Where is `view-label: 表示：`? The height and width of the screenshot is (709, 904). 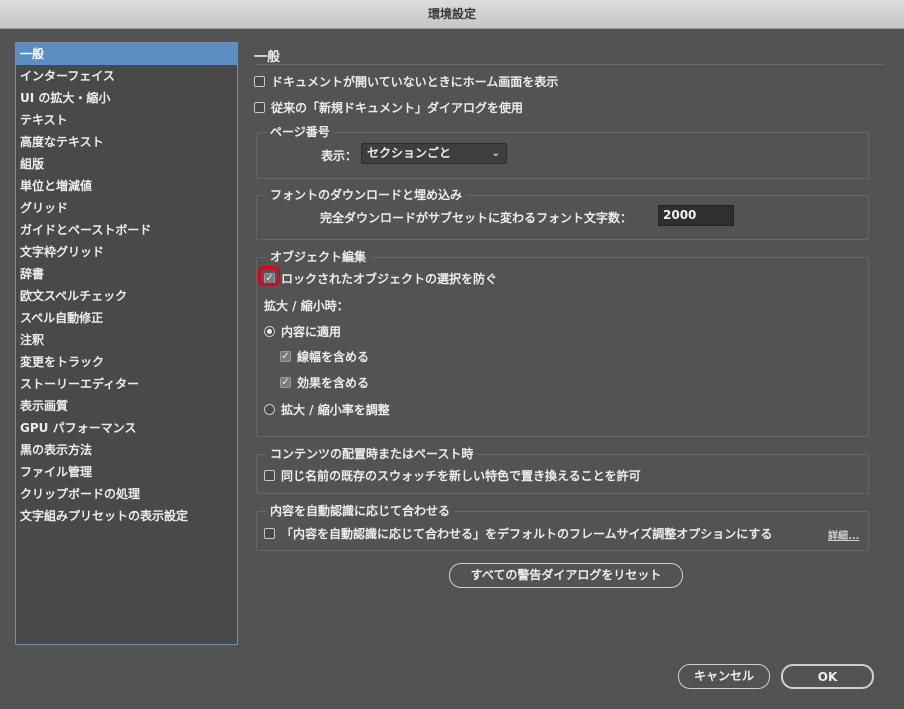
view-label: 表示： is located at coordinates (339, 156).